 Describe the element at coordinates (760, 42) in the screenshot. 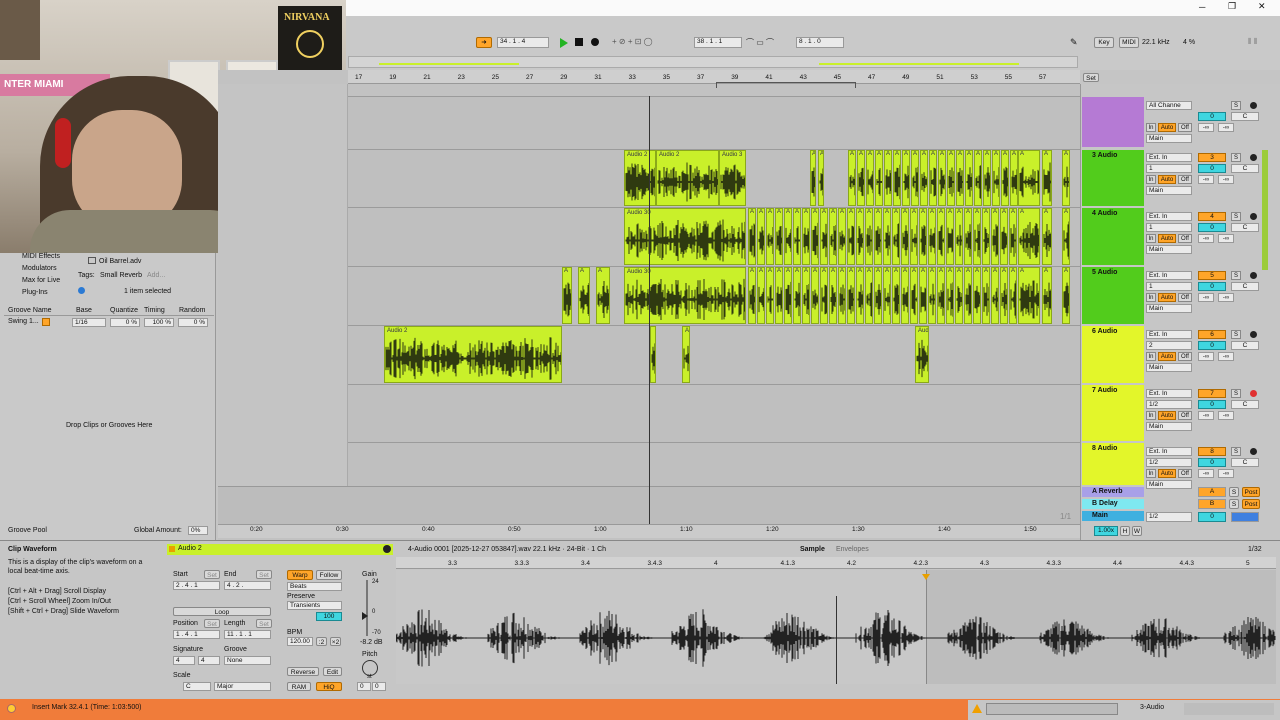

I see `punch-icons: ⌒ ▭ ⌒` at that location.